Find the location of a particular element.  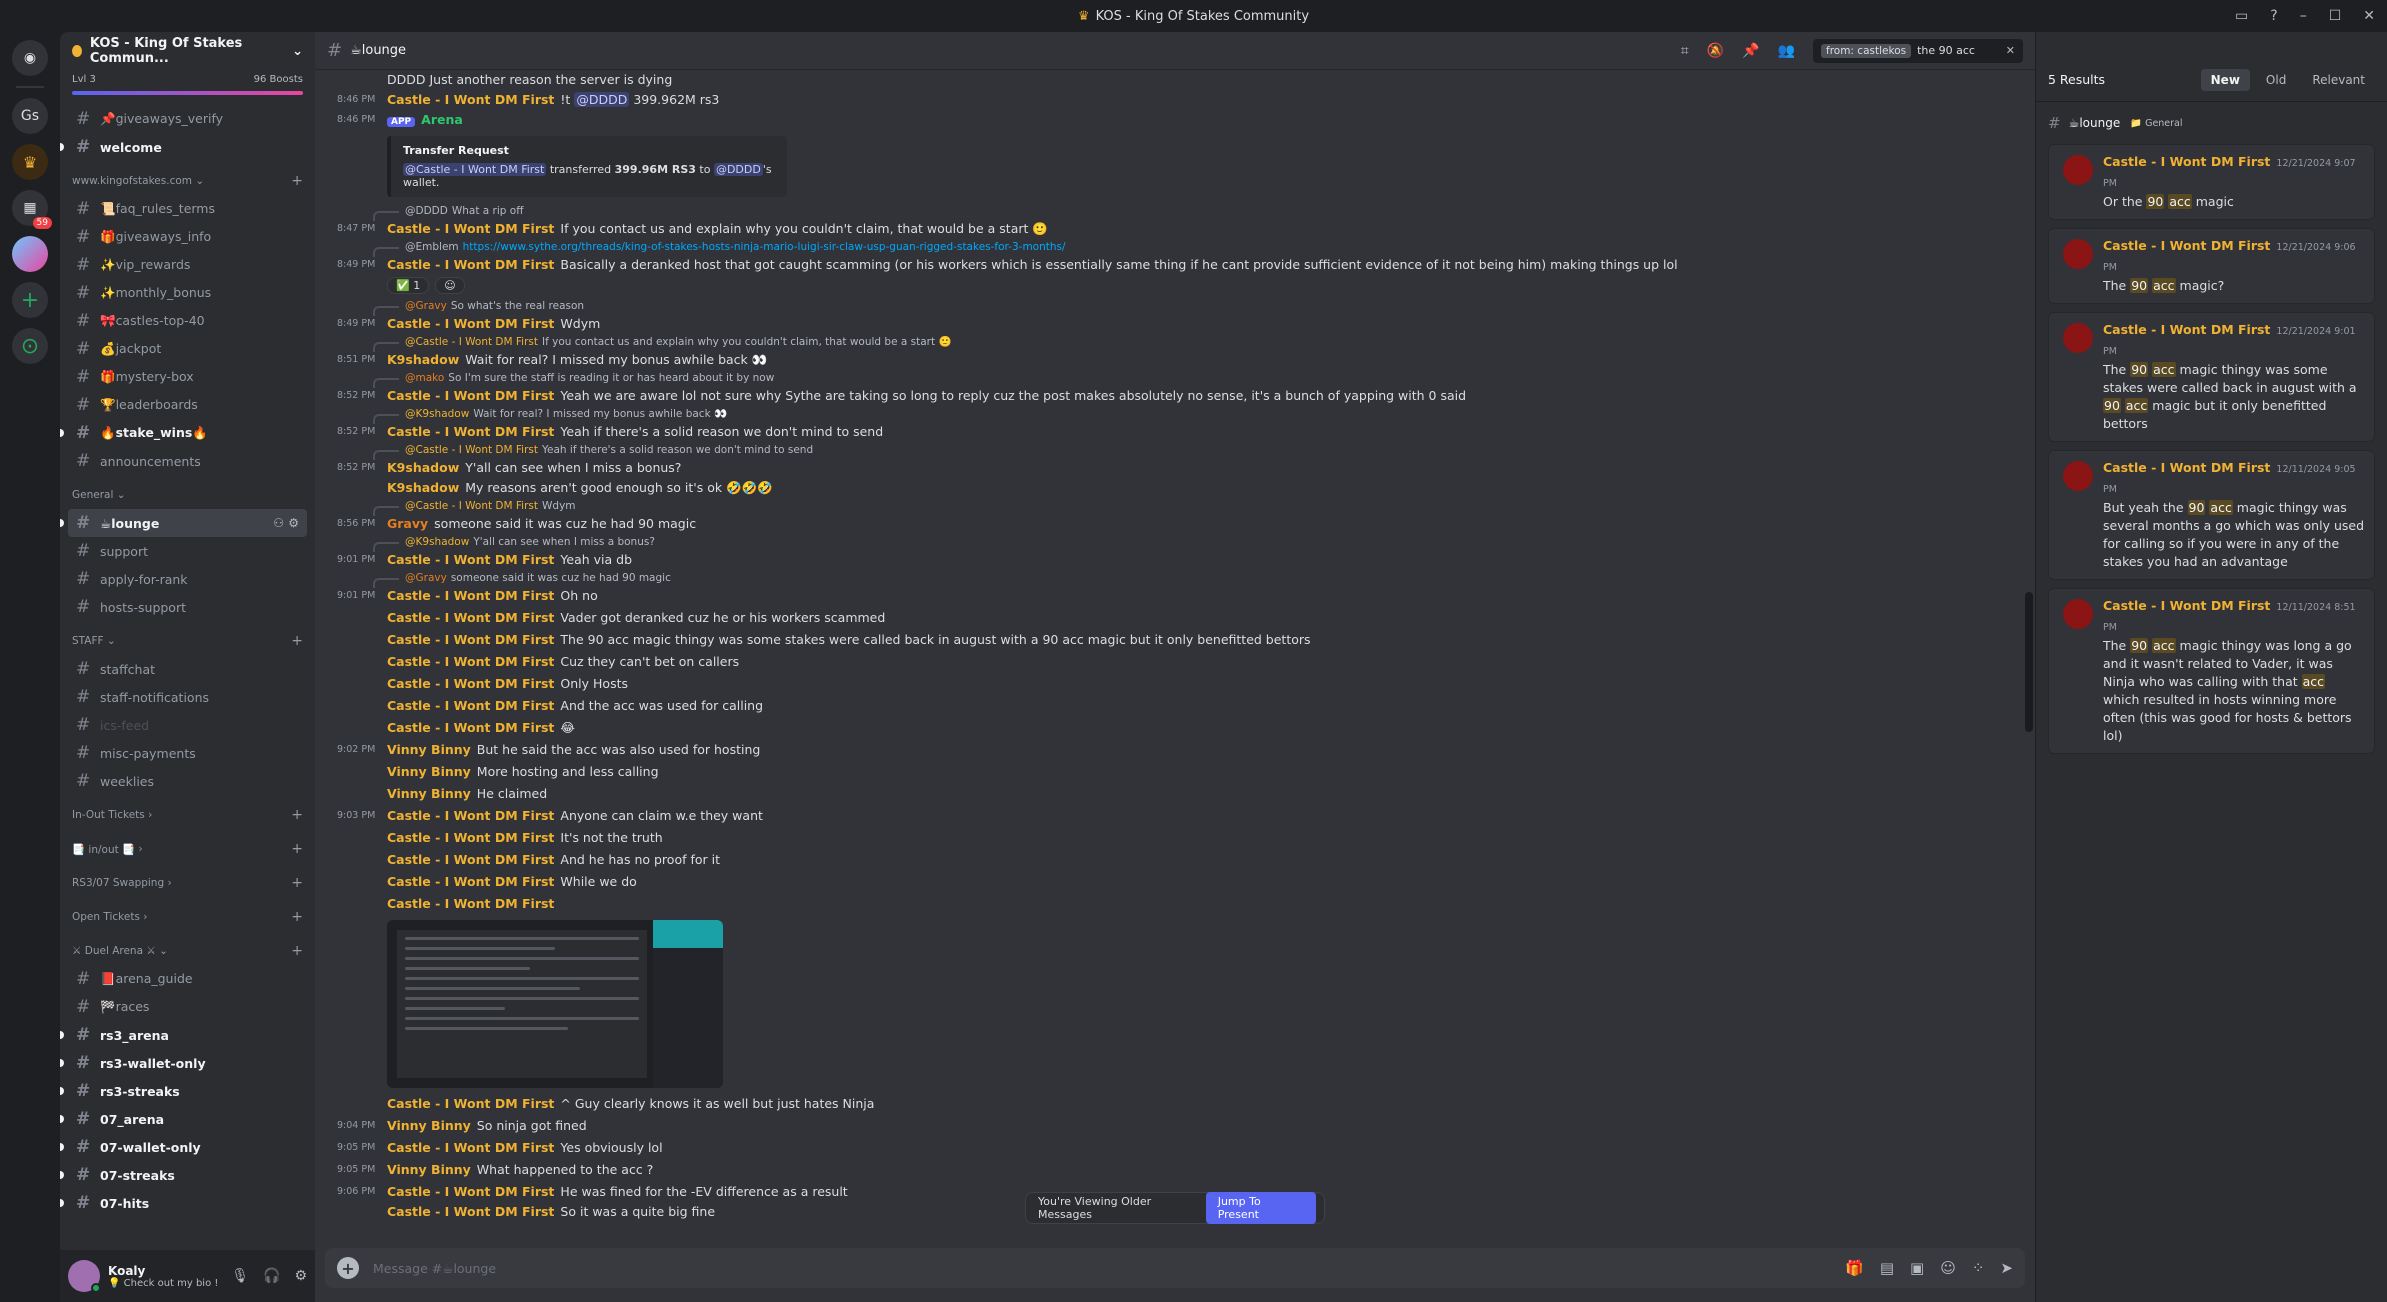

boost-row: Lvl 3 96 Boosts is located at coordinates (187, 77).